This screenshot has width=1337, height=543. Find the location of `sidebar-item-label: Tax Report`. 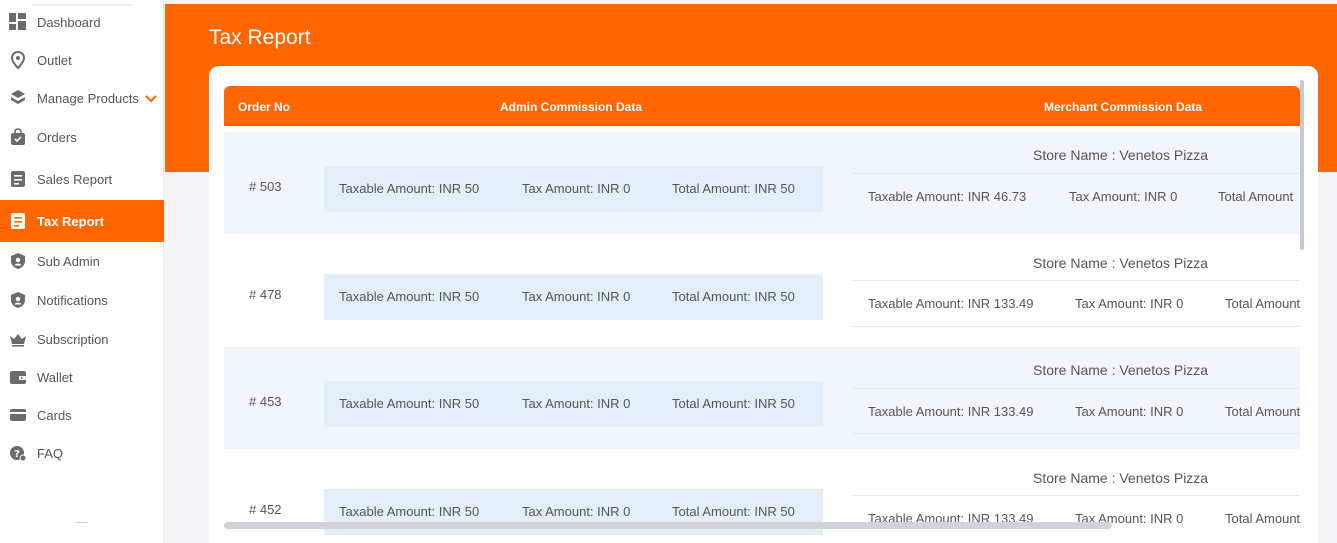

sidebar-item-label: Tax Report is located at coordinates (70, 221).